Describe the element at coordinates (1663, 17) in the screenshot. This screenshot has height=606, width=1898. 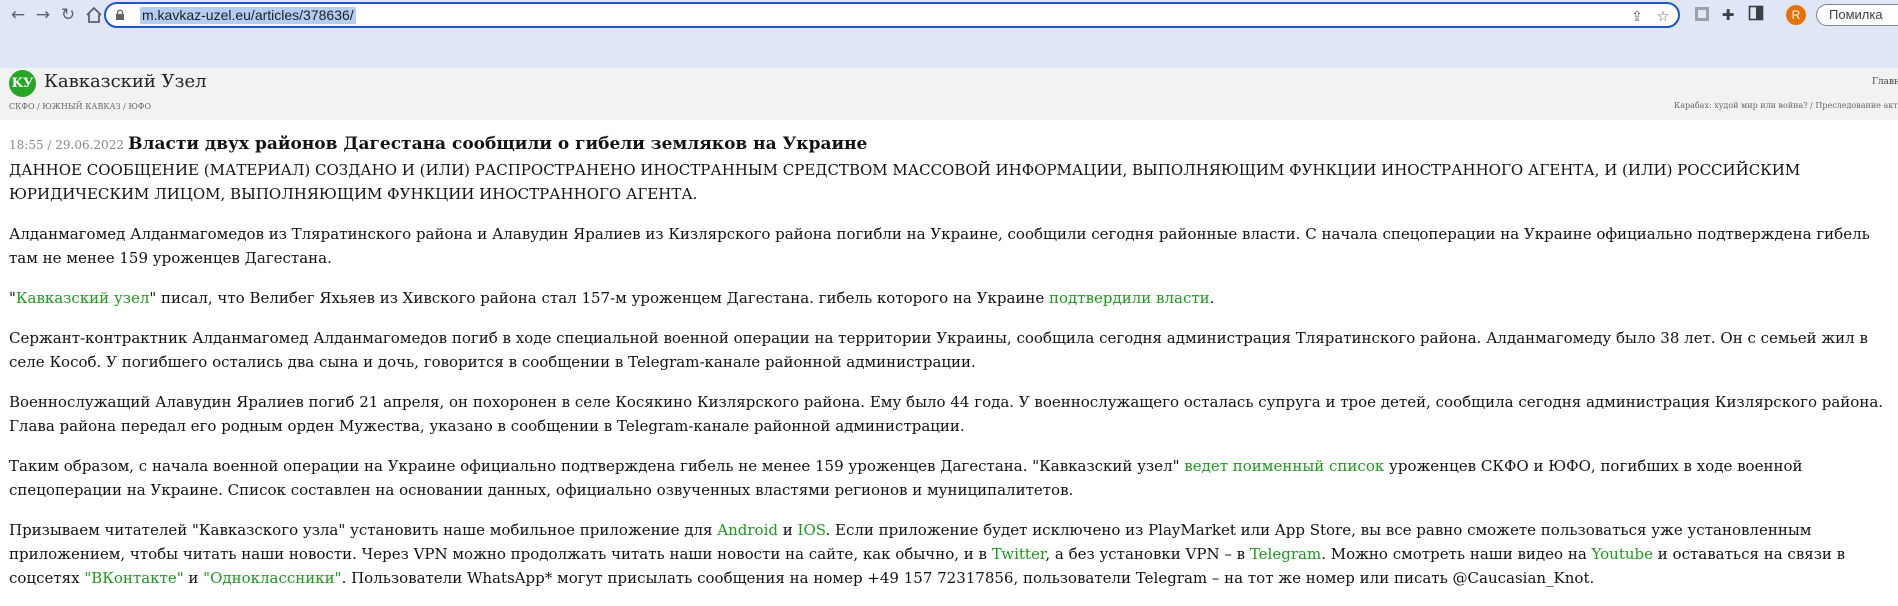
I see `star-icon: ☆` at that location.